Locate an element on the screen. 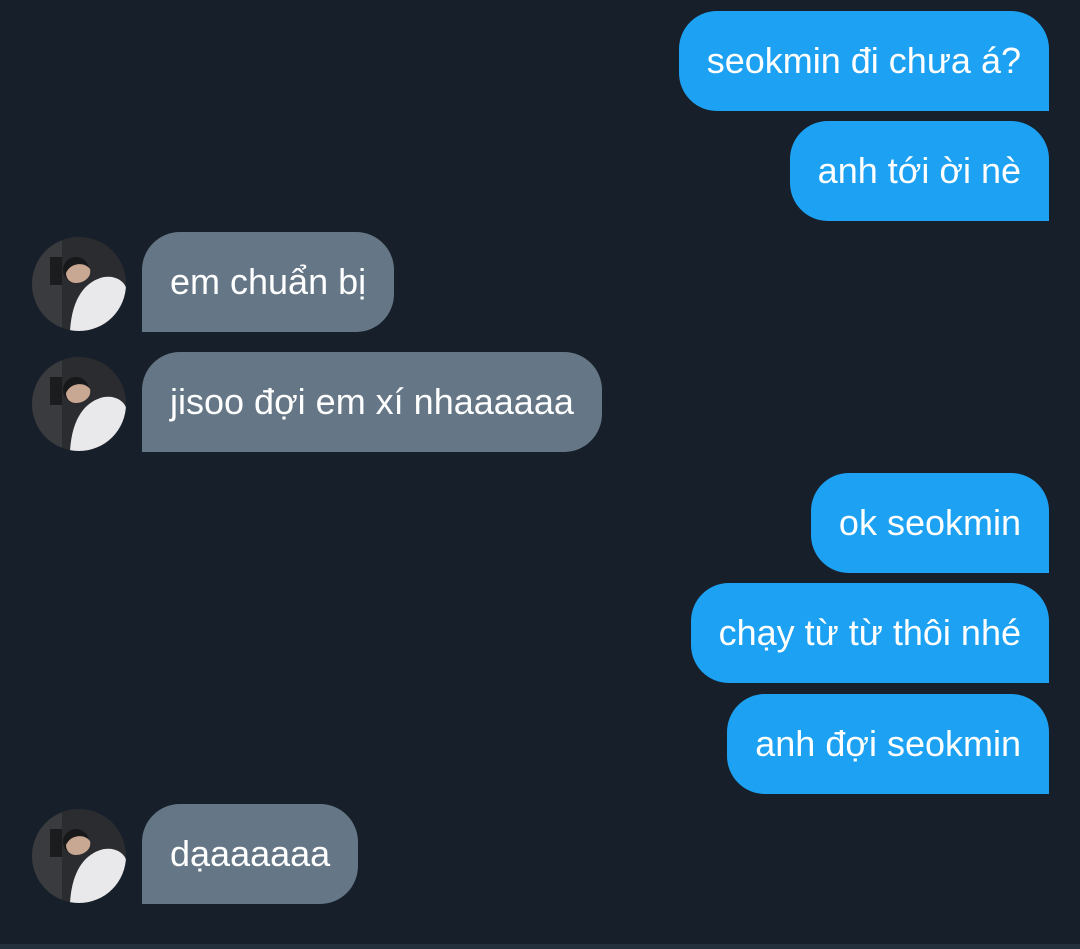 This screenshot has width=1080, height=949. message-row-incoming: dạaaaaaa is located at coordinates (540, 854).